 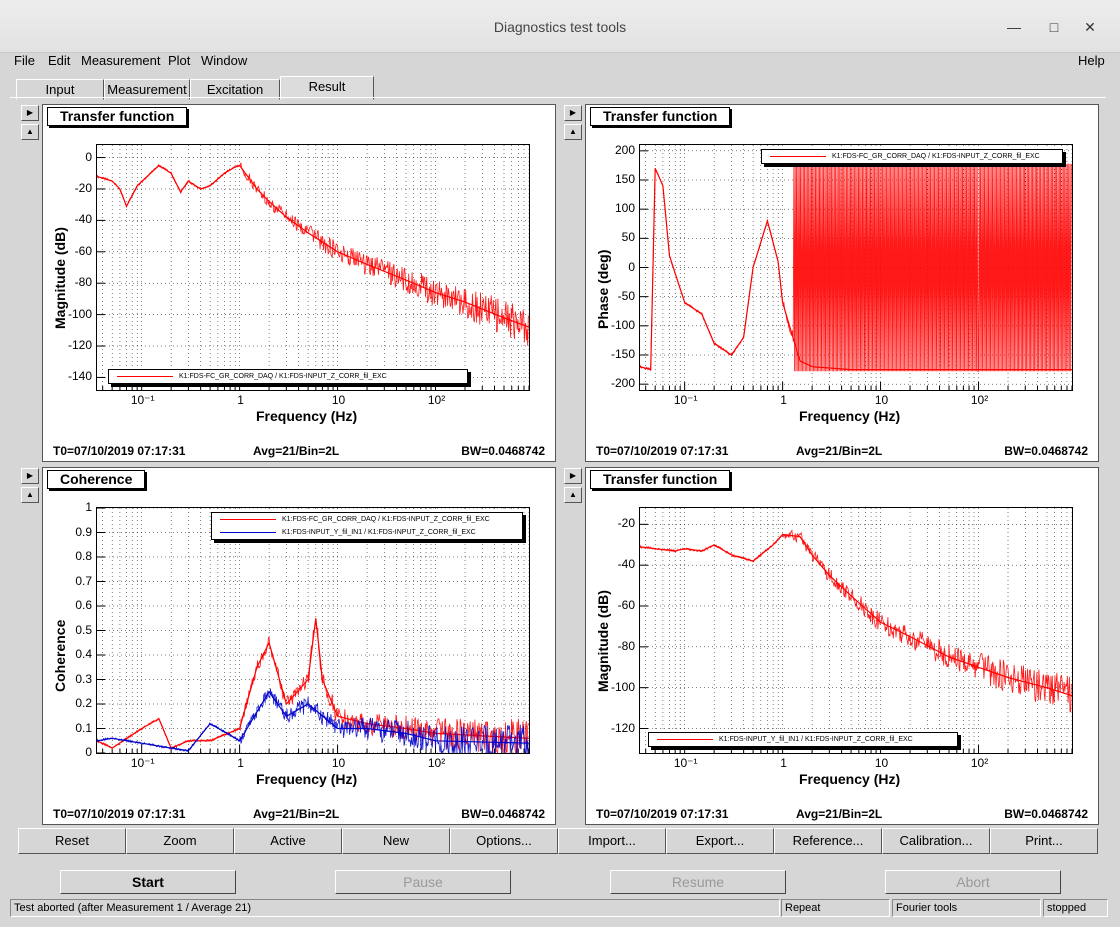 What do you see at coordinates (973, 882) in the screenshot?
I see `abort-button: Abort` at bounding box center [973, 882].